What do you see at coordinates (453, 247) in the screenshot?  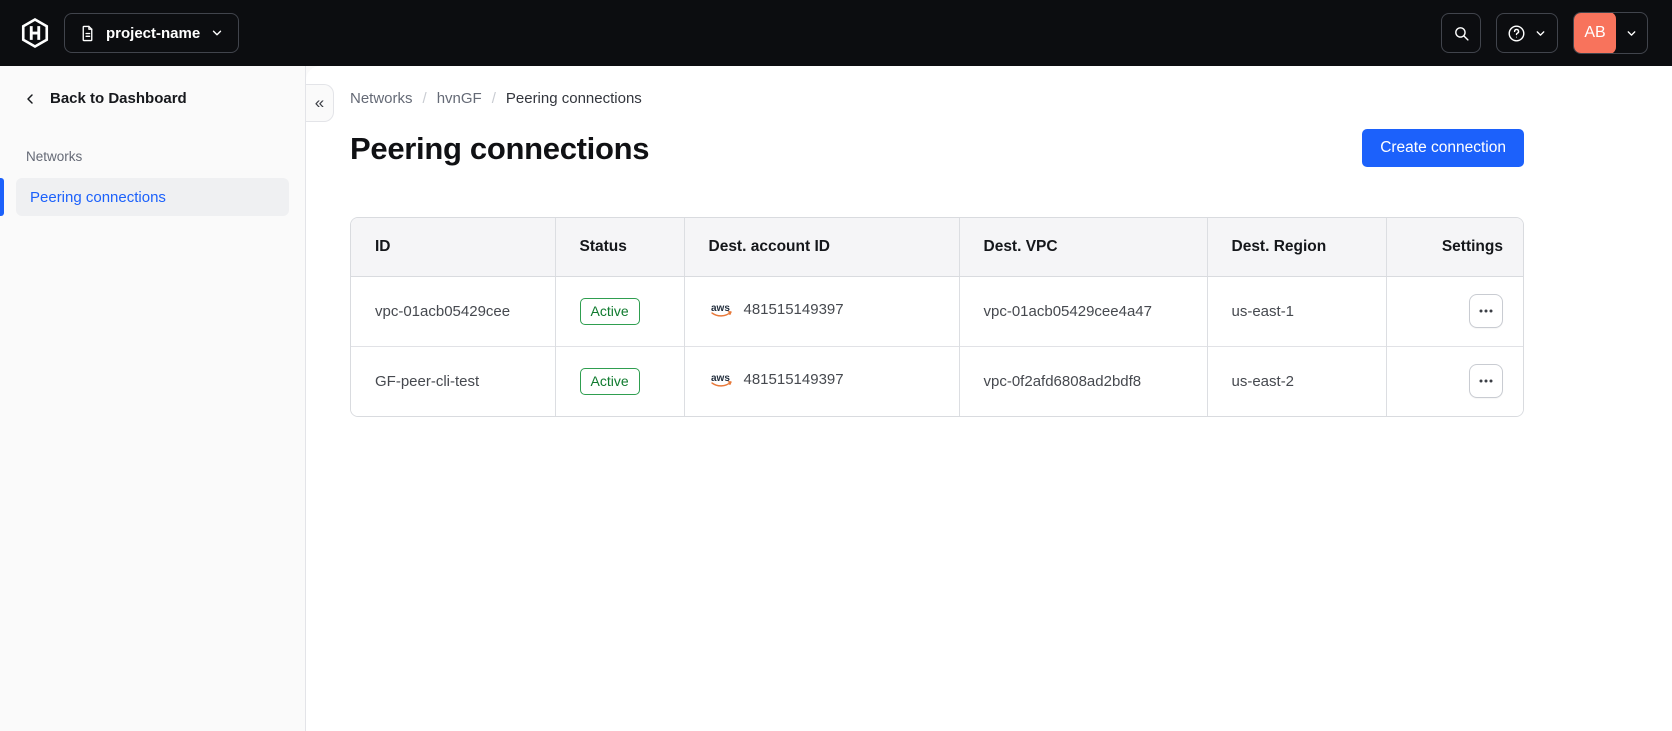 I see `column-header-id: ID` at bounding box center [453, 247].